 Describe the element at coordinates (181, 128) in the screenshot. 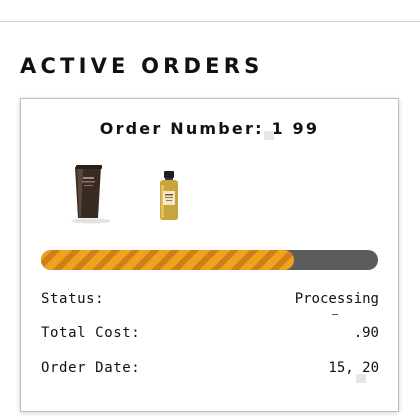

I see `order-number-label: Order Number:` at that location.